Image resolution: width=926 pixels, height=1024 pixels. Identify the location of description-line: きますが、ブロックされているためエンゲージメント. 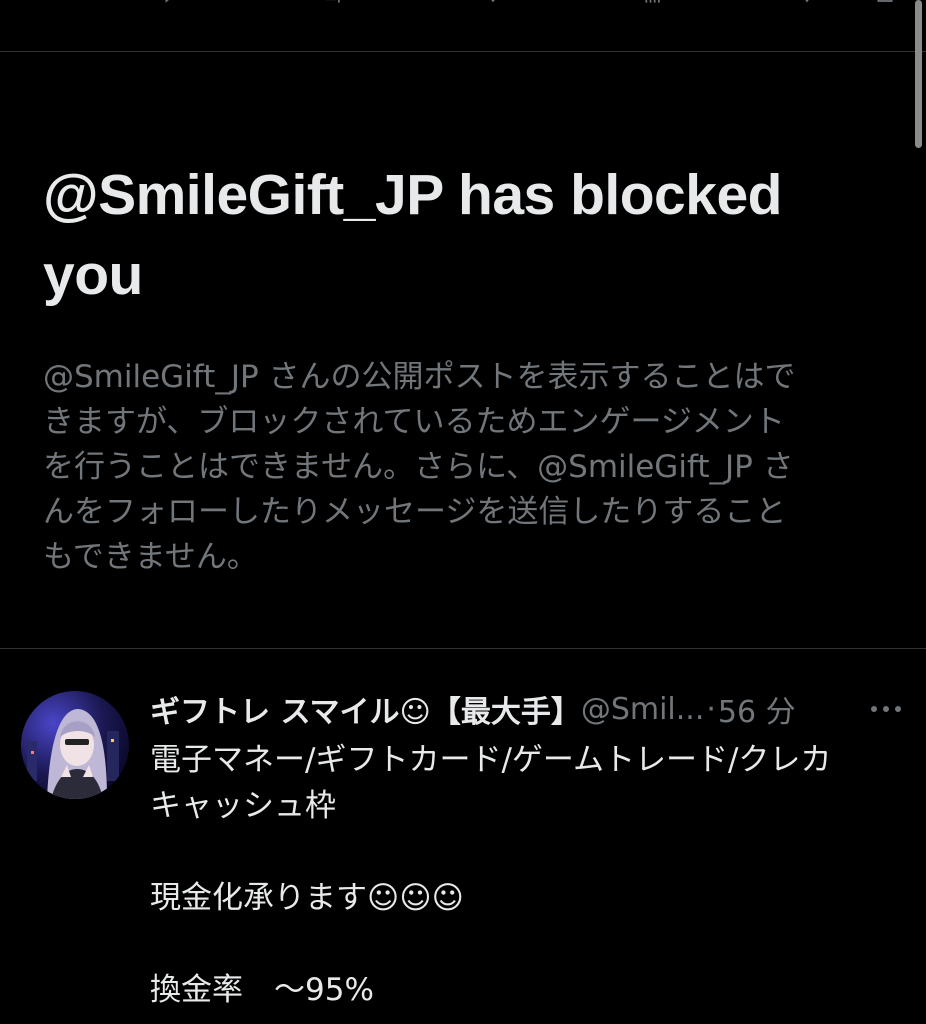
(414, 422).